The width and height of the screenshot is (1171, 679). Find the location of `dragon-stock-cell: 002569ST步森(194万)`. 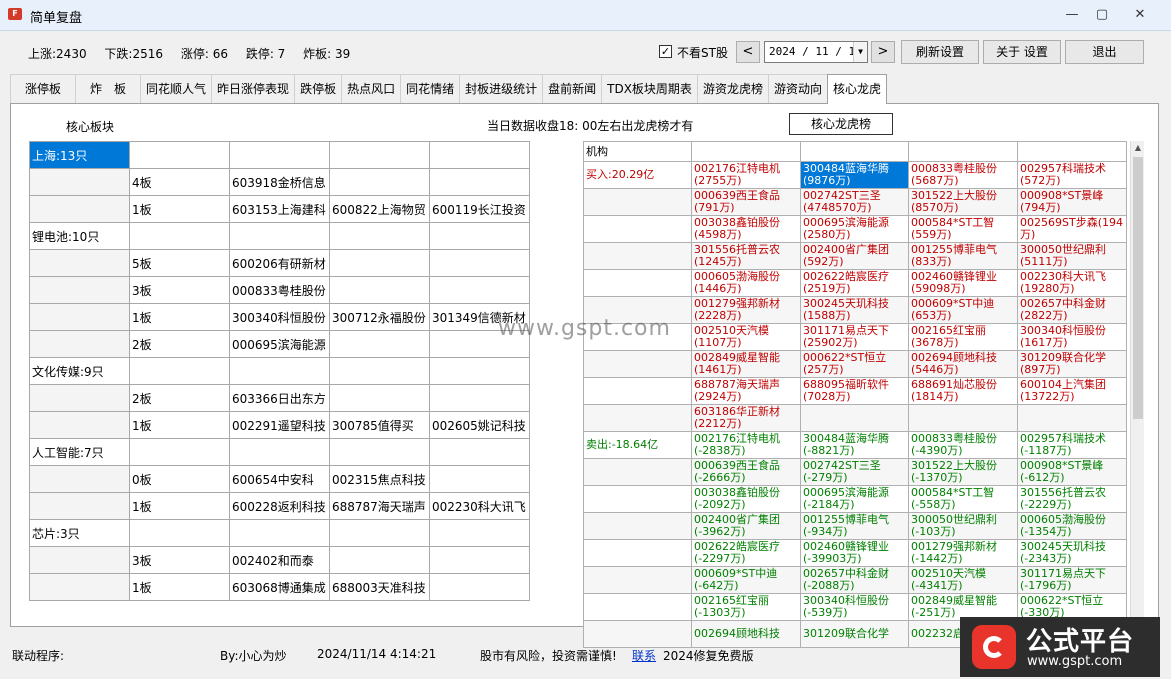

dragon-stock-cell: 002569ST步森(194万) is located at coordinates (1072, 229).